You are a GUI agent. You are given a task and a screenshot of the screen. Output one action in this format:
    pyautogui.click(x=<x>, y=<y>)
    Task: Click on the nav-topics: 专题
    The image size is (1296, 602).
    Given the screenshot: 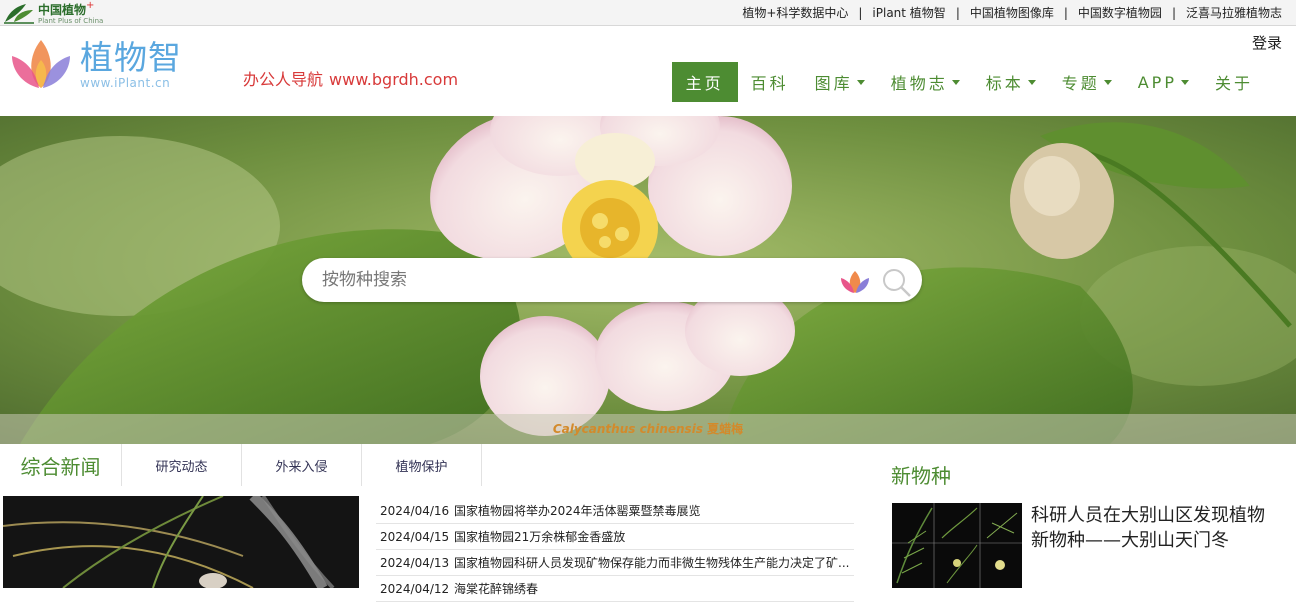 What is the action you would take?
    pyautogui.click(x=1087, y=82)
    